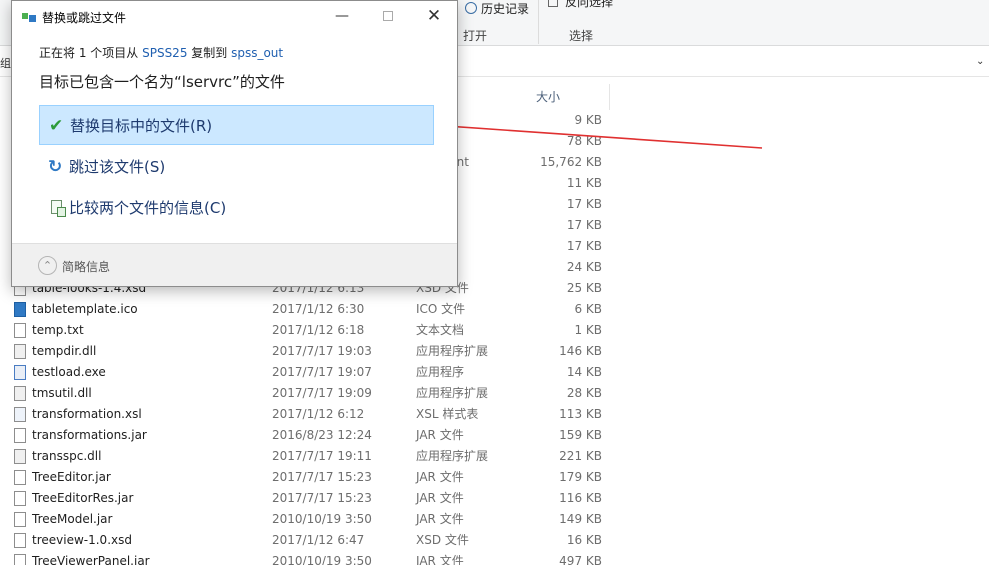 The height and width of the screenshot is (565, 989). I want to click on close-button: ✕, so click(434, 16).